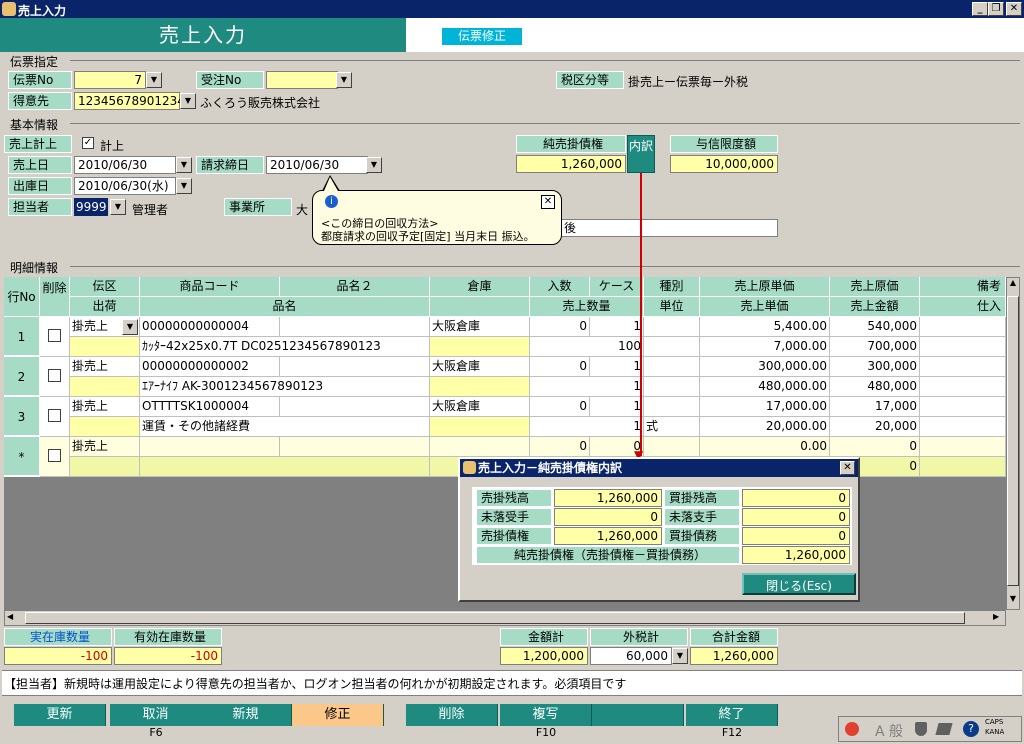 This screenshot has height=744, width=1024. I want to click on tax-dropdown-icon: ▼, so click(680, 656).